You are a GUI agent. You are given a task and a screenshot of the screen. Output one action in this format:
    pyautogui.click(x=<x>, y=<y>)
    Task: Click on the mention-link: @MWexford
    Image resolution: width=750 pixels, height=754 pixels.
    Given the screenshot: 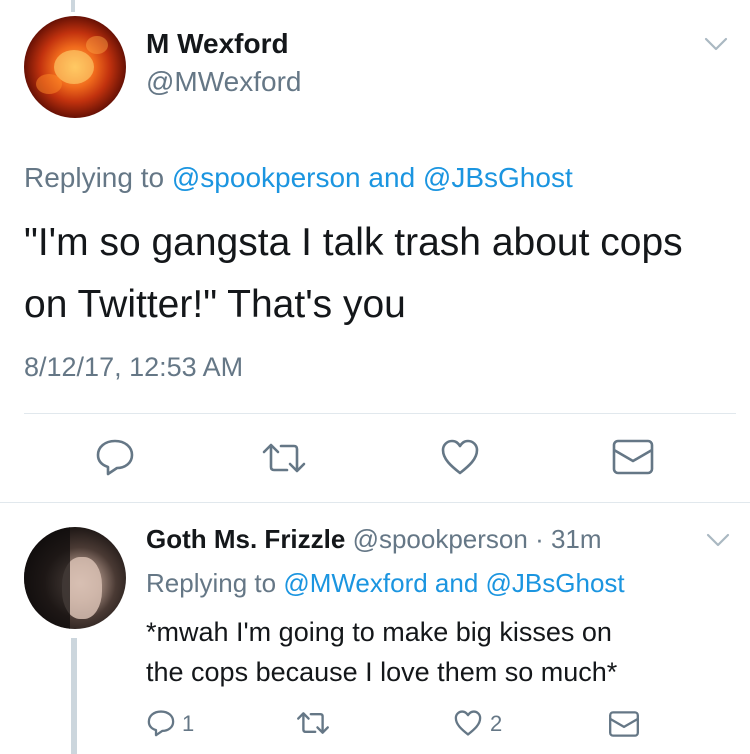 What is the action you would take?
    pyautogui.click(x=355, y=583)
    